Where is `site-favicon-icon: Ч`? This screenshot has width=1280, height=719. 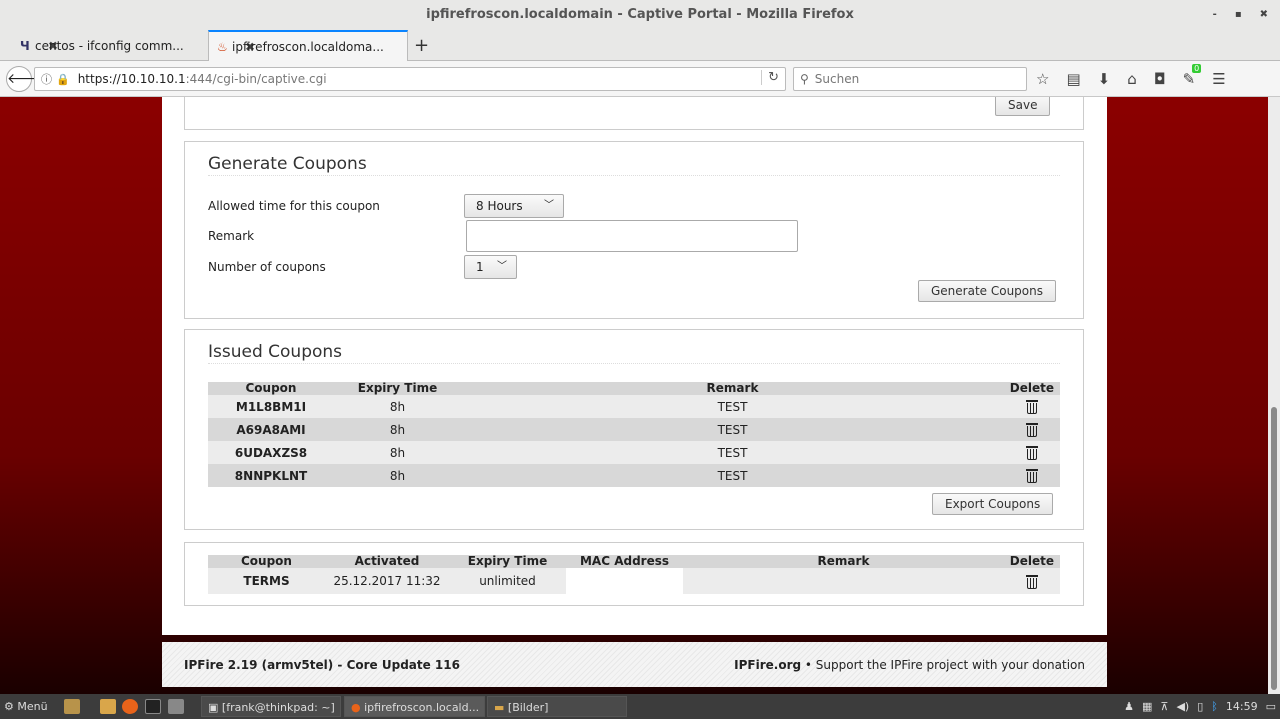
site-favicon-icon: Ч is located at coordinates (25, 45).